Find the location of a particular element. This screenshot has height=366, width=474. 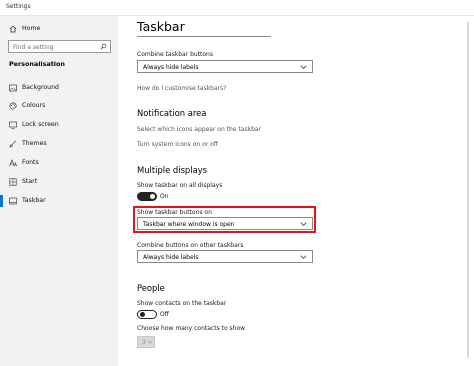

search-icon is located at coordinates (103, 46).